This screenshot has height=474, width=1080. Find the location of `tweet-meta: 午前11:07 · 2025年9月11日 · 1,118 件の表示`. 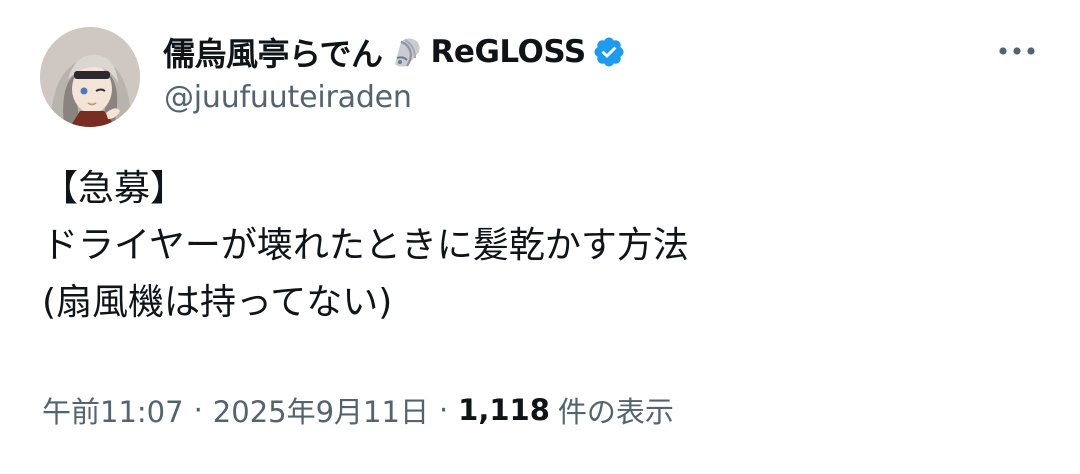

tweet-meta: 午前11:07 · 2025年9月11日 · 1,118 件の表示 is located at coordinates (358, 410).